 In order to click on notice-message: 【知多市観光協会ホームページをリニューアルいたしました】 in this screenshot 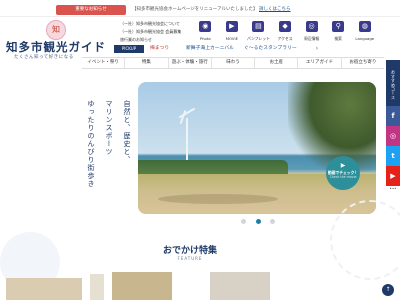, I will do `click(195, 9)`.